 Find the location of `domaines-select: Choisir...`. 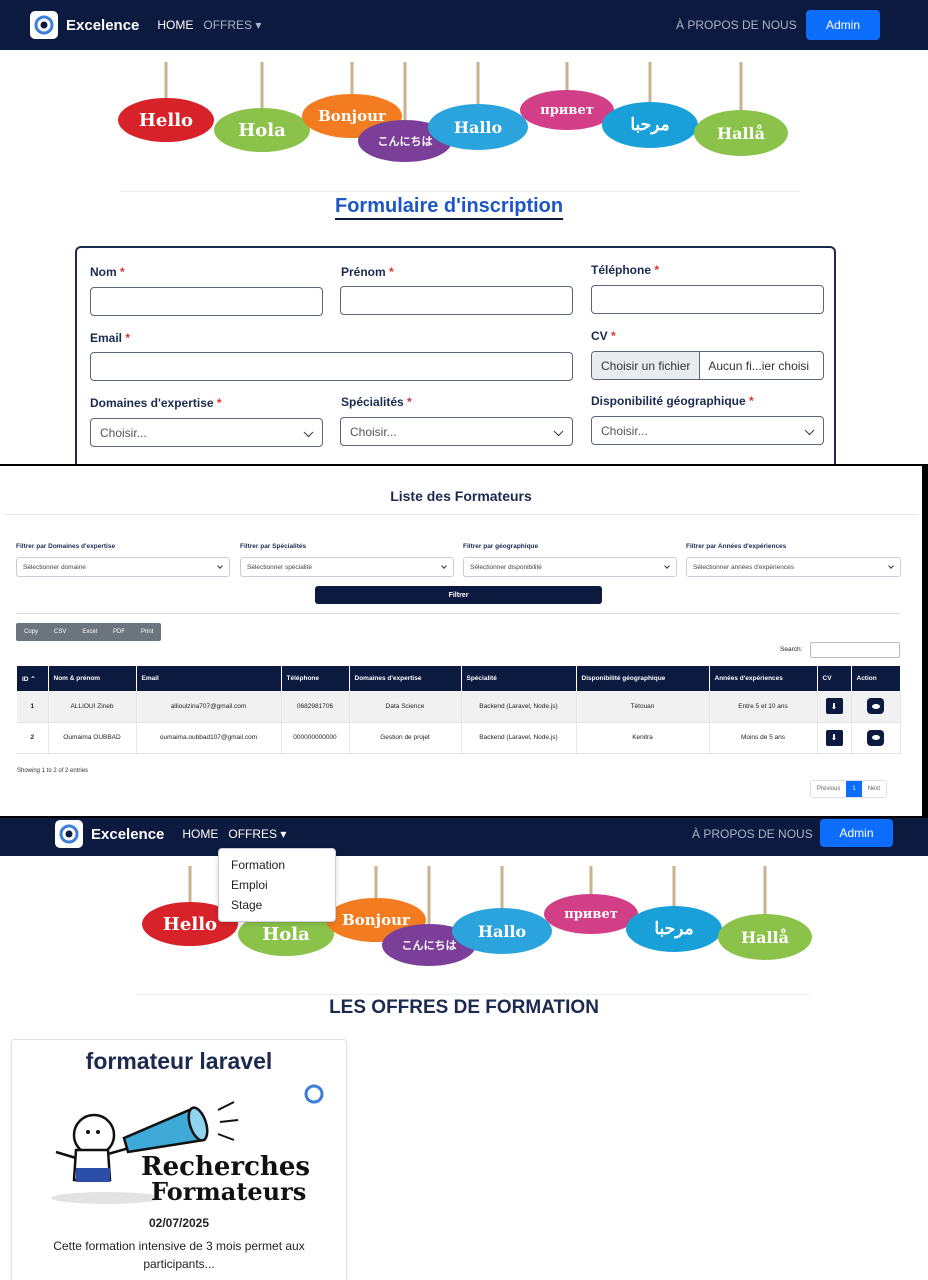

domaines-select: Choisir... is located at coordinates (206, 432).